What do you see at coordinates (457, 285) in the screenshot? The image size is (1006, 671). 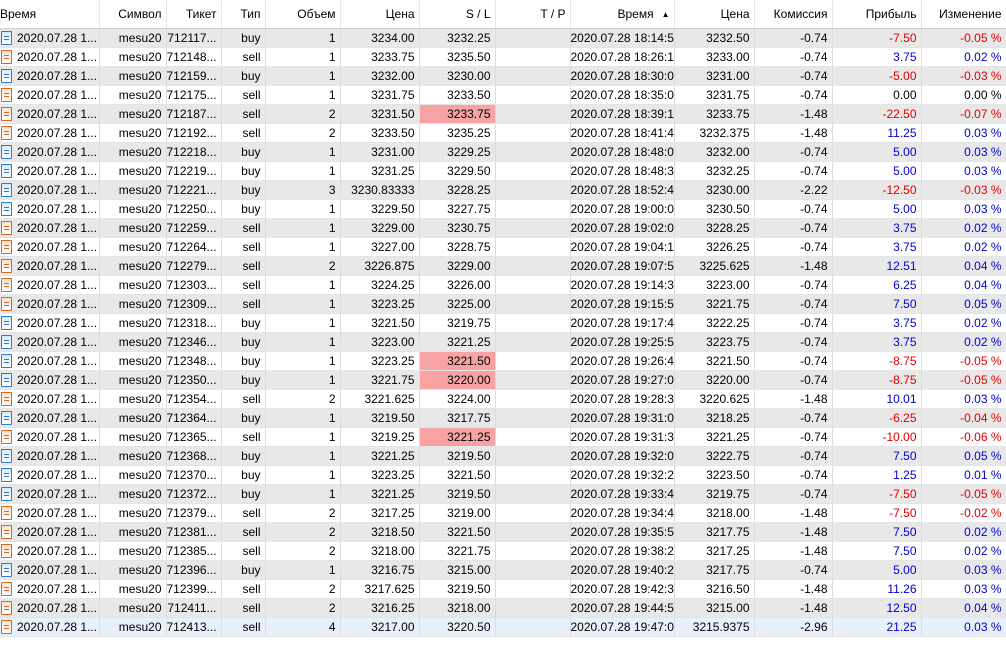 I see `cell-sl: 3226.00` at bounding box center [457, 285].